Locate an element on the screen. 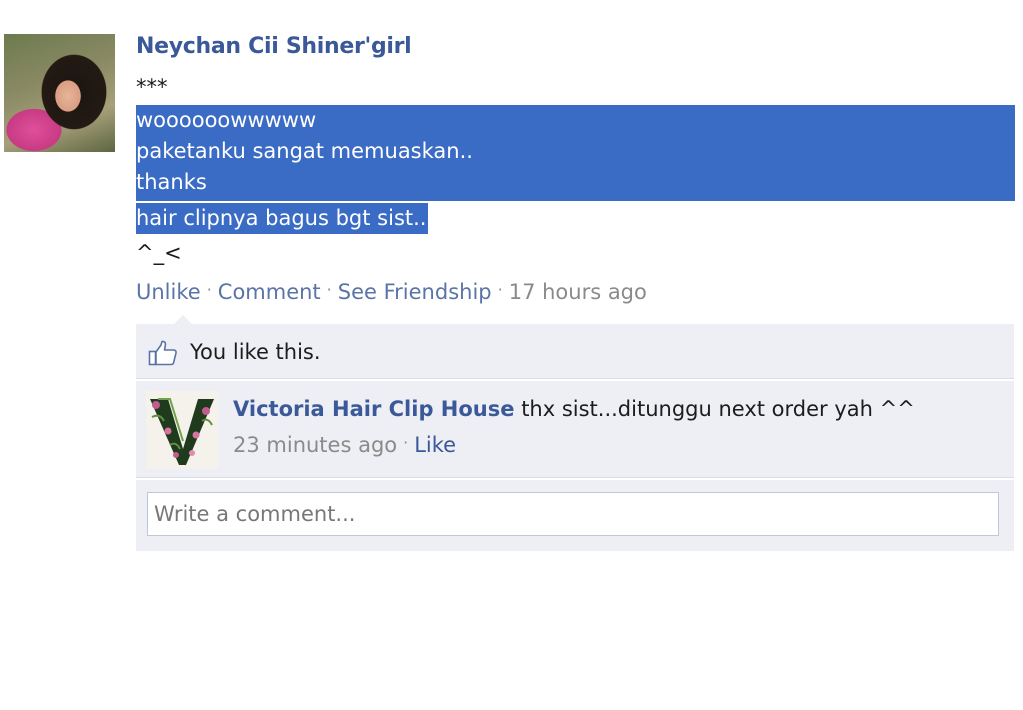 Image resolution: width=1023 pixels, height=710 pixels. write-comment-input is located at coordinates (573, 514).